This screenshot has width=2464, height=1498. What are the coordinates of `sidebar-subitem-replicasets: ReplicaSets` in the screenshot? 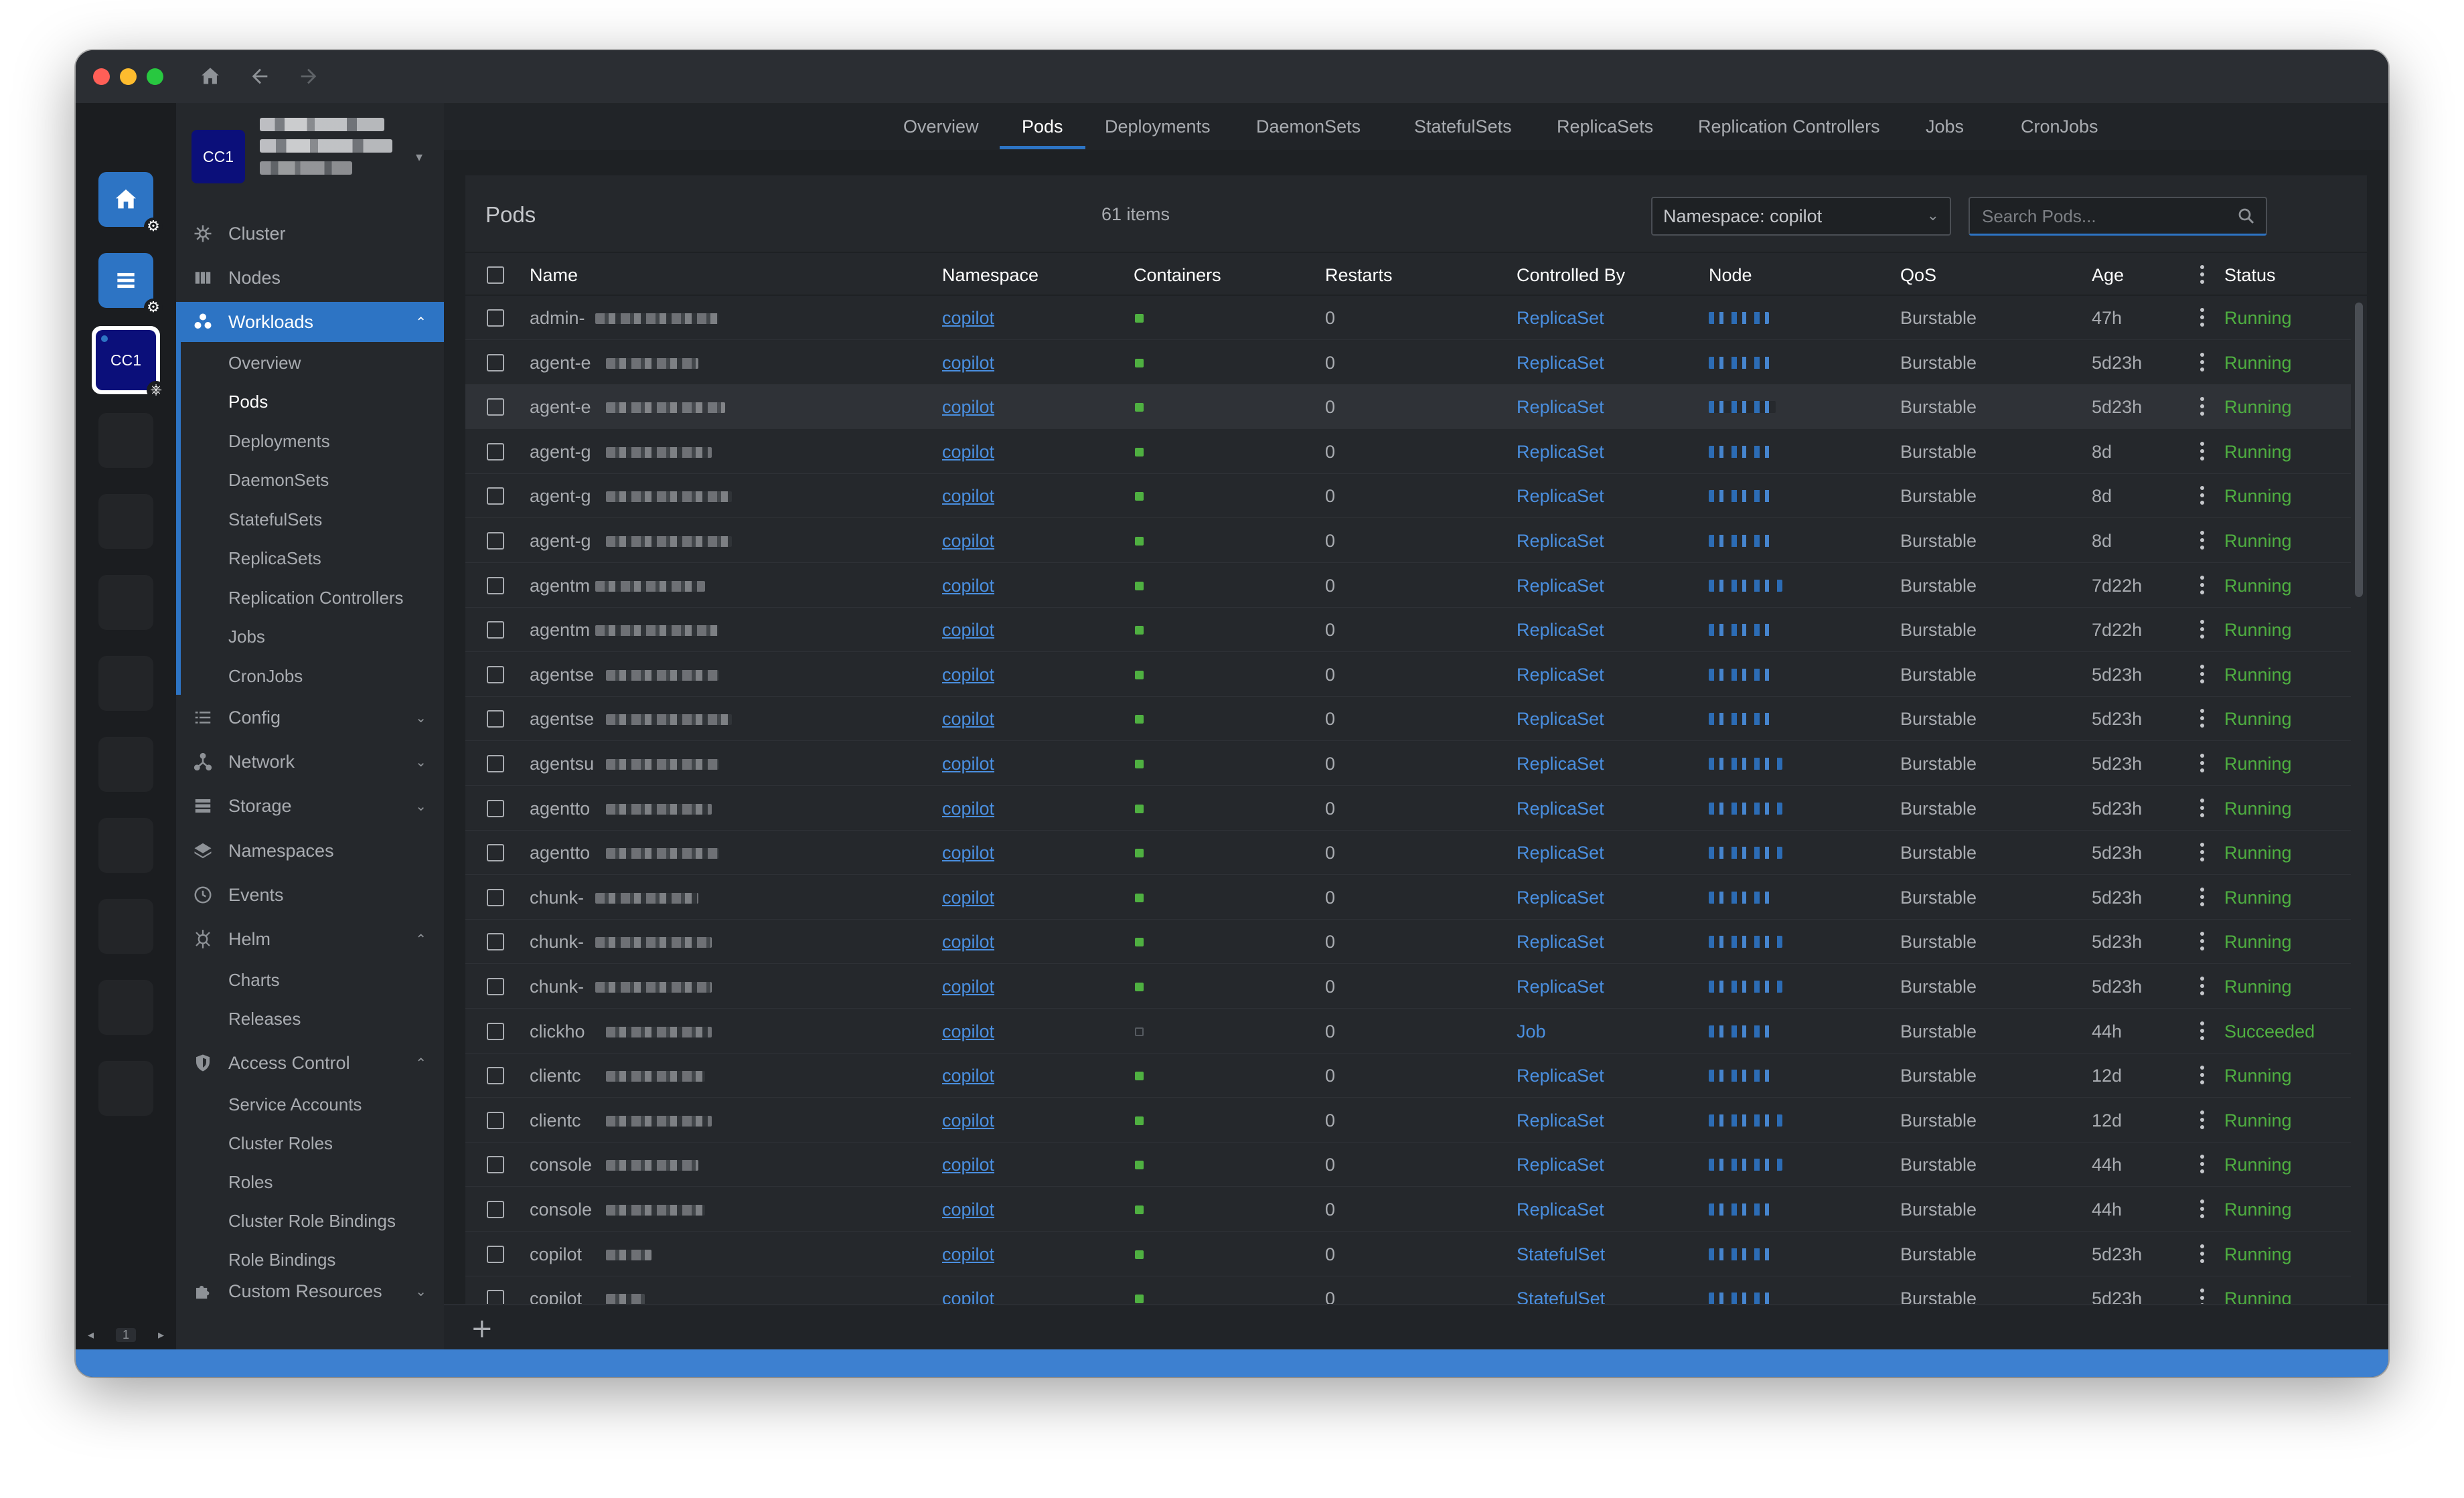 It's located at (310, 559).